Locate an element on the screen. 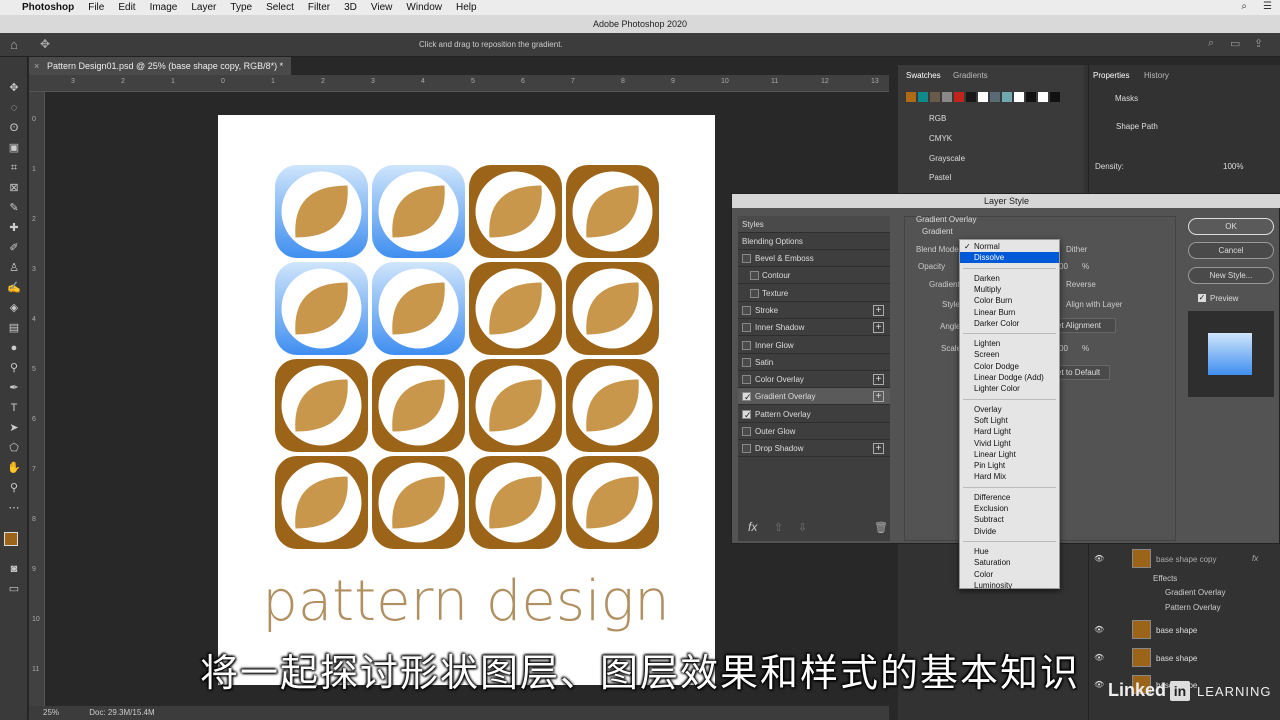 The image size is (1280, 720). effect-row-stroke: Stroke + is located at coordinates (814, 310).